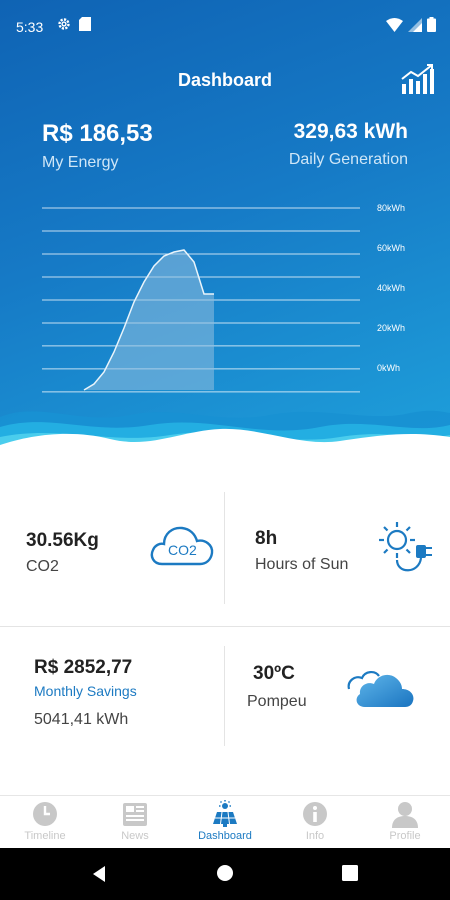 The width and height of the screenshot is (450, 900). Describe the element at coordinates (225, 28) in the screenshot. I see `status-bar: 5:33` at that location.